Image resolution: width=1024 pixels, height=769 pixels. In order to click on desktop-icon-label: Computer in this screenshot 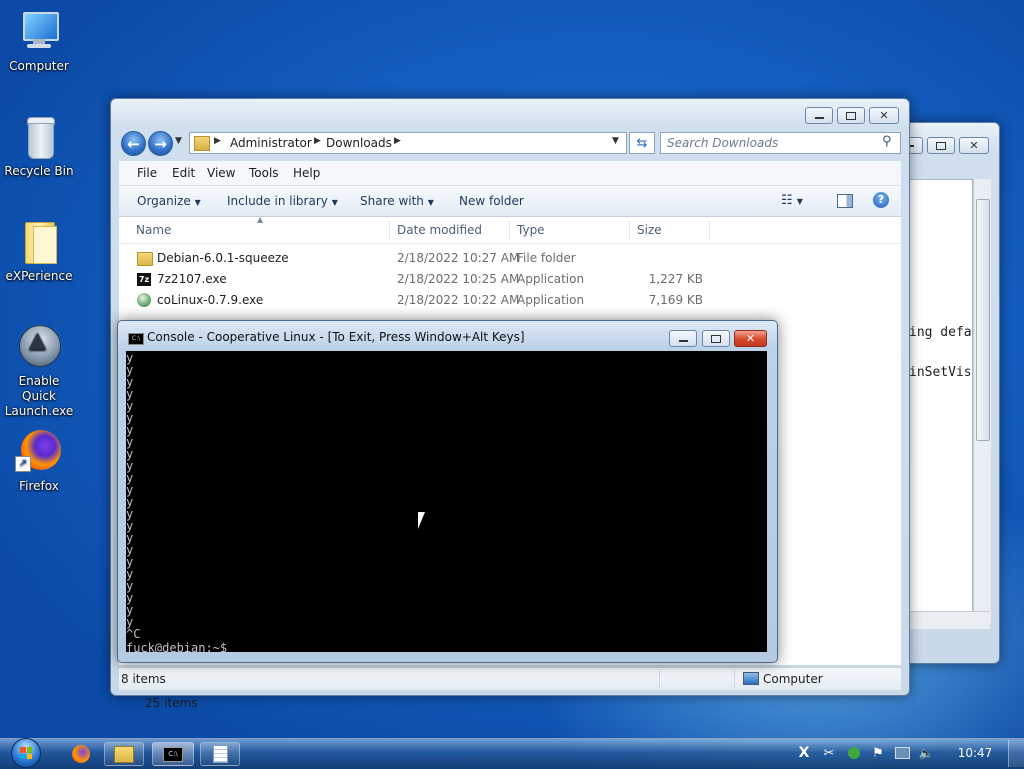, I will do `click(39, 66)`.